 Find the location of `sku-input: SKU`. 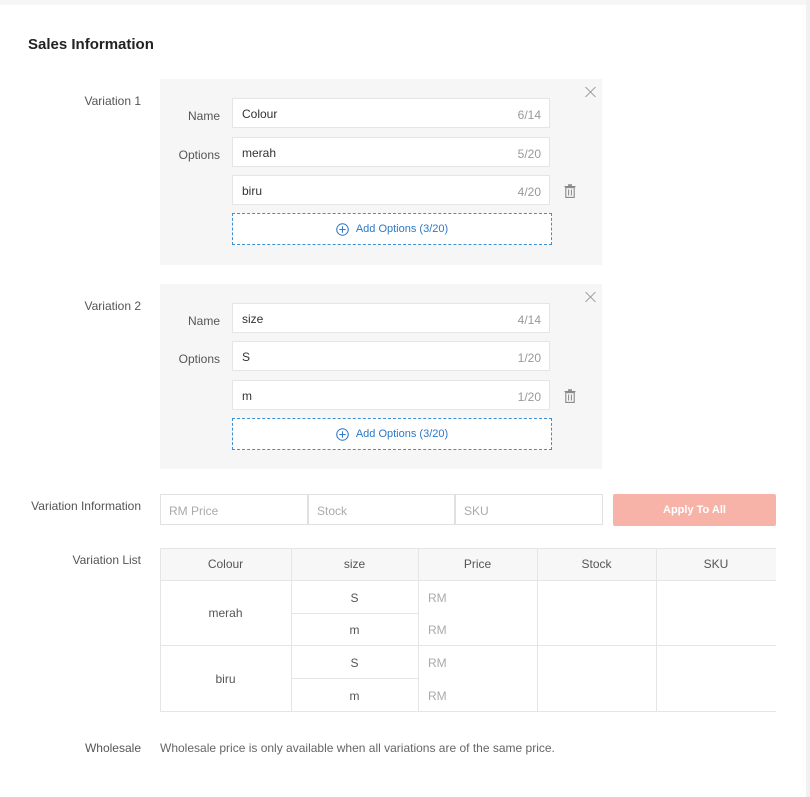

sku-input: SKU is located at coordinates (529, 509).